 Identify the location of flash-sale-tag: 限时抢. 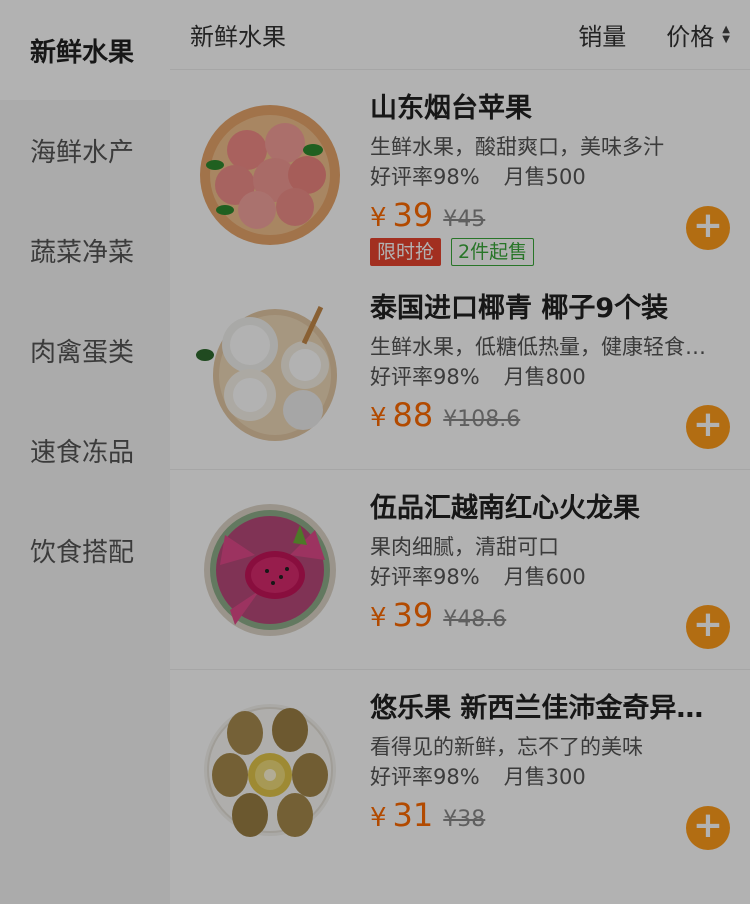
(406, 252).